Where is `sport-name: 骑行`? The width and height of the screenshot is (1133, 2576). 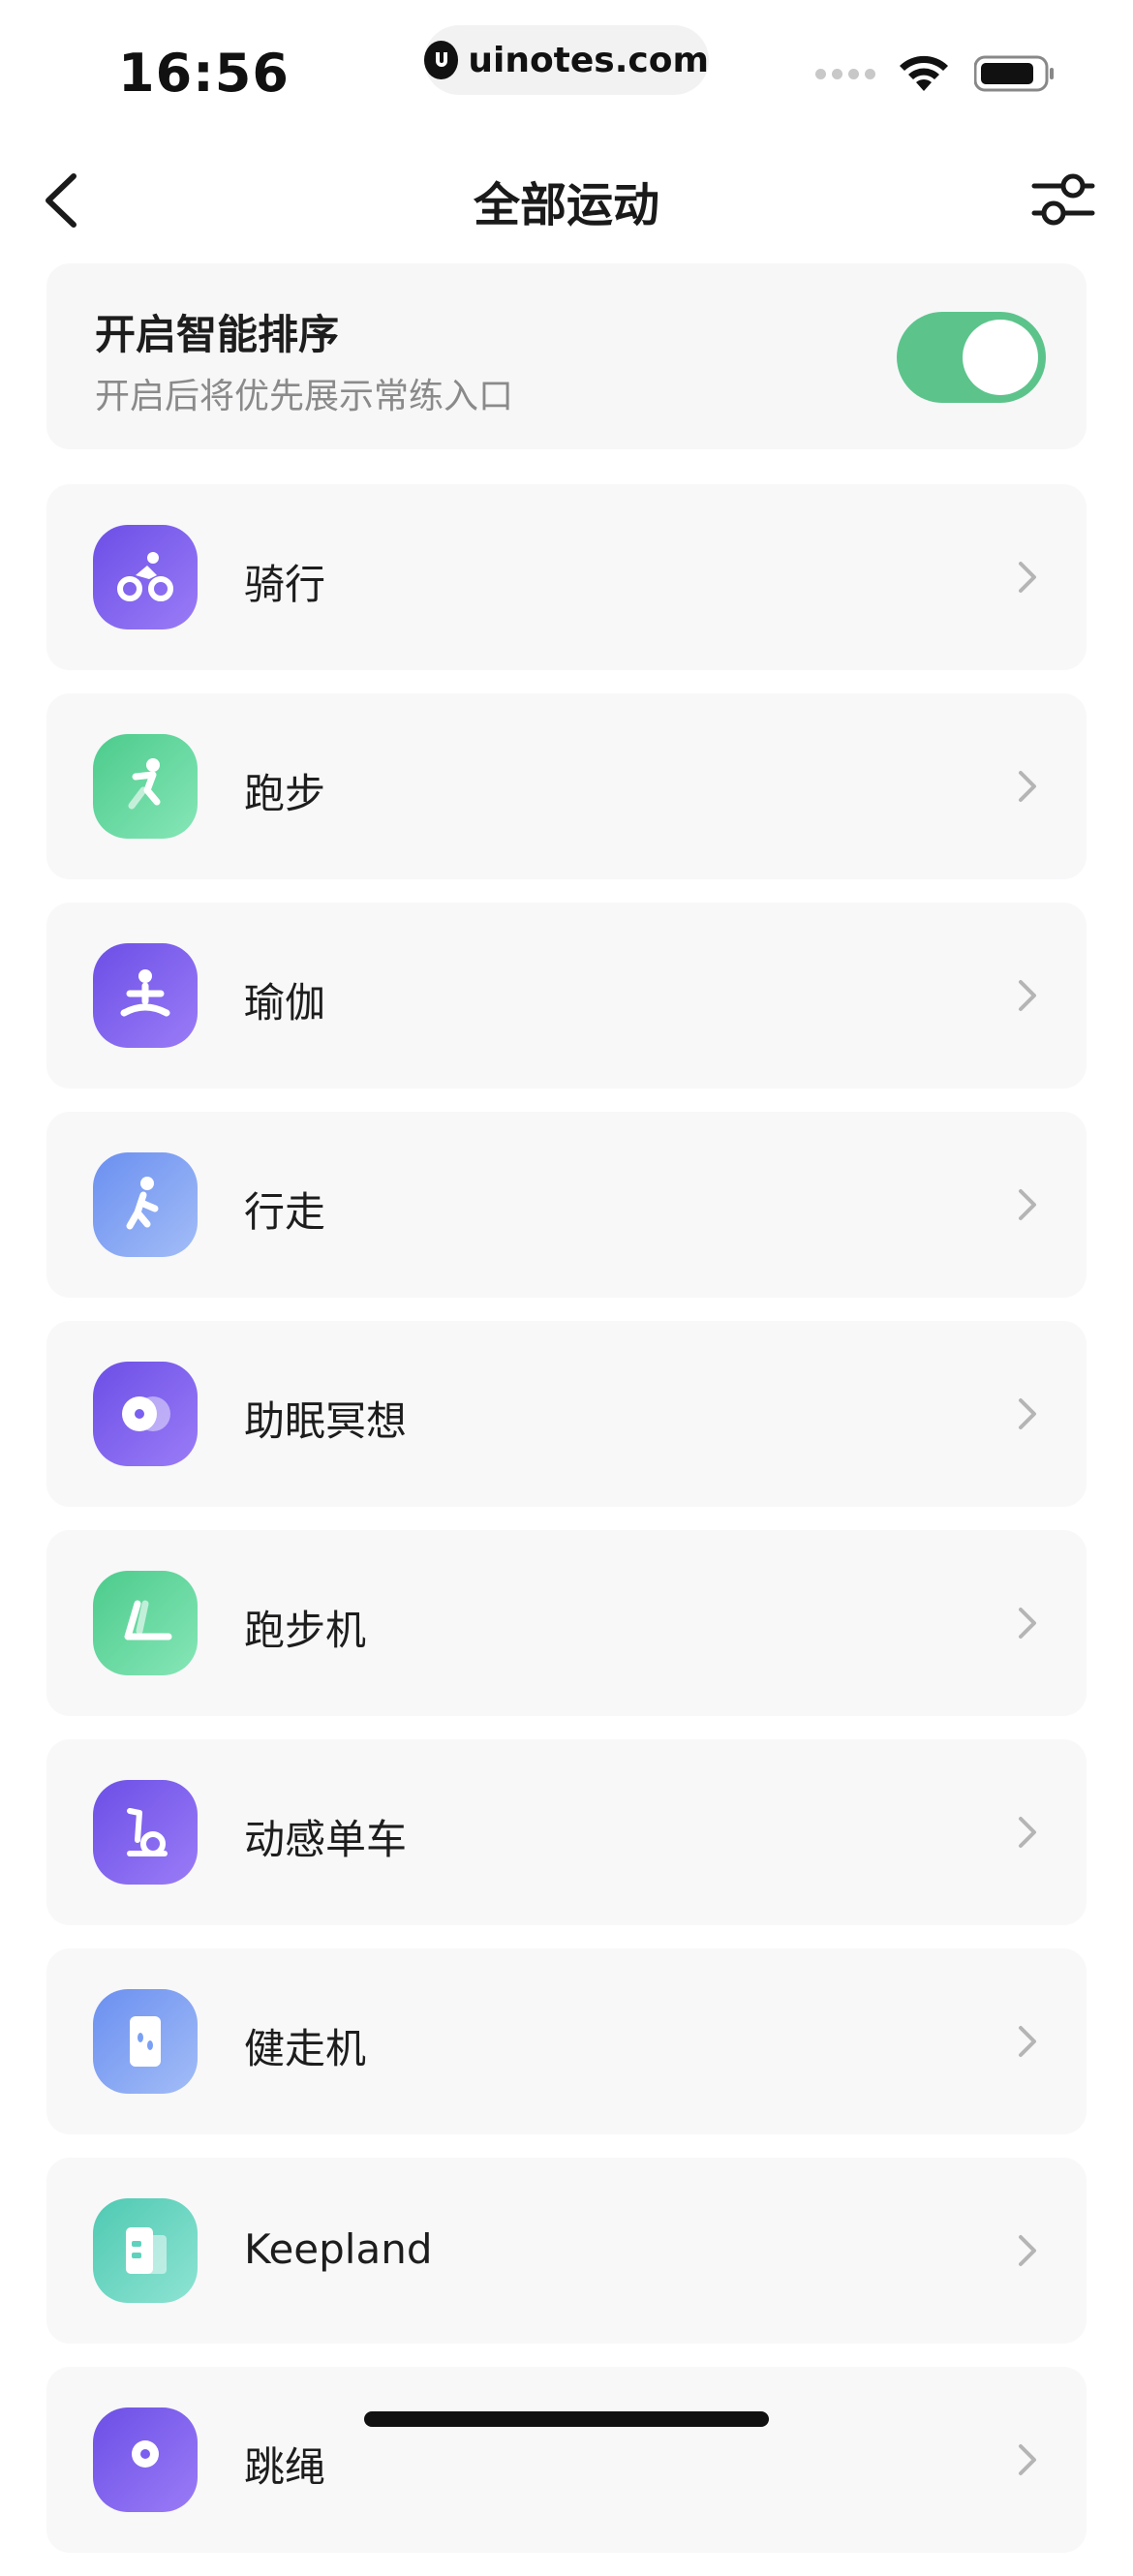 sport-name: 骑行 is located at coordinates (285, 584).